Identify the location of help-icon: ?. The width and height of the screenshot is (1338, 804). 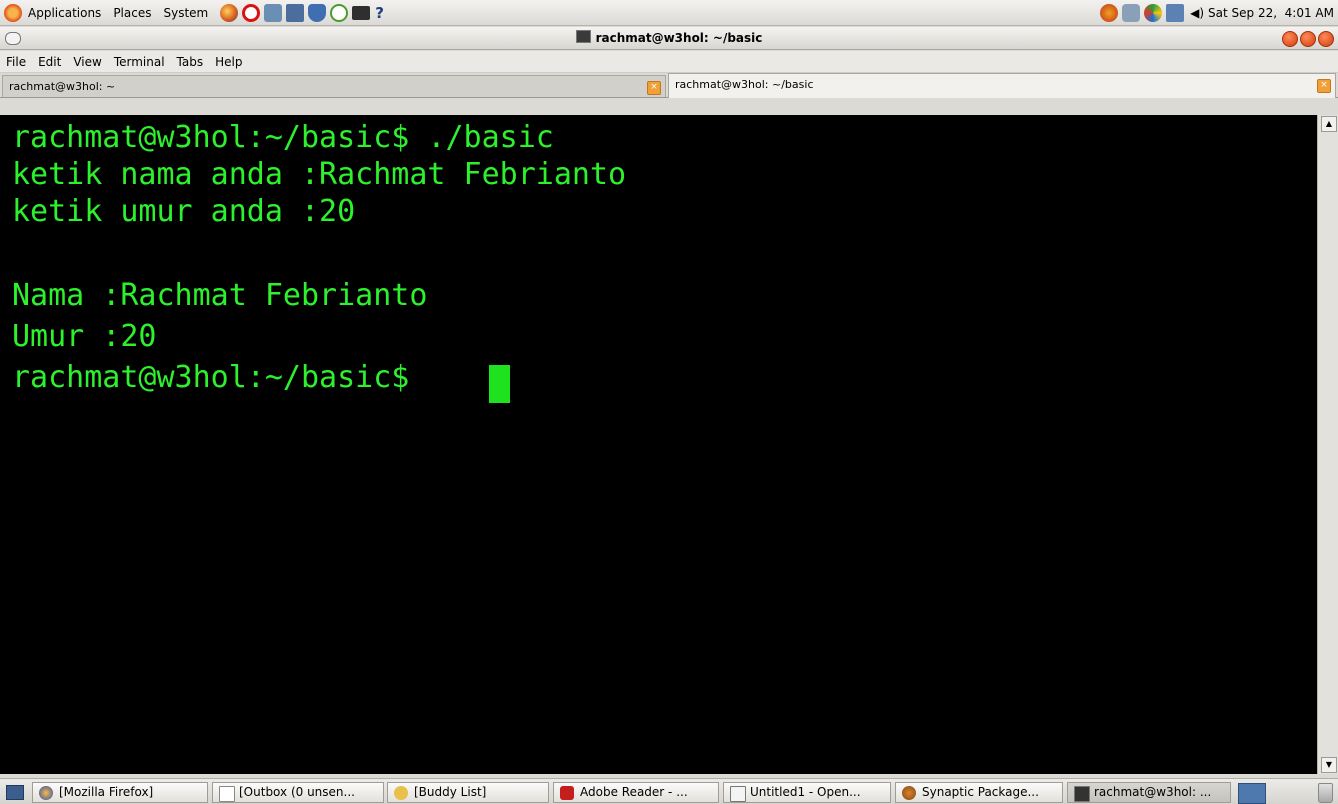
(379, 13).